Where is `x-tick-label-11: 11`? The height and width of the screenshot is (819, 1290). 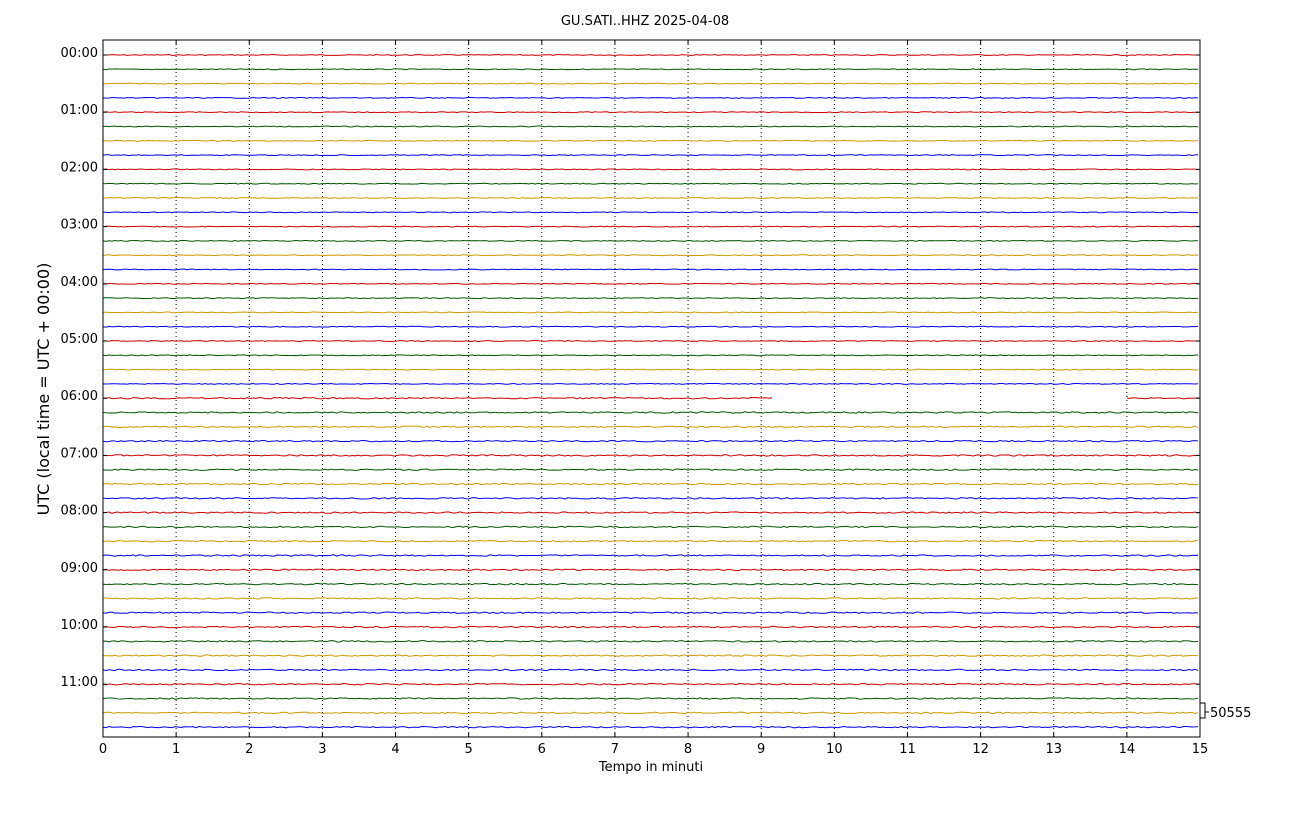
x-tick-label-11: 11 is located at coordinates (907, 749).